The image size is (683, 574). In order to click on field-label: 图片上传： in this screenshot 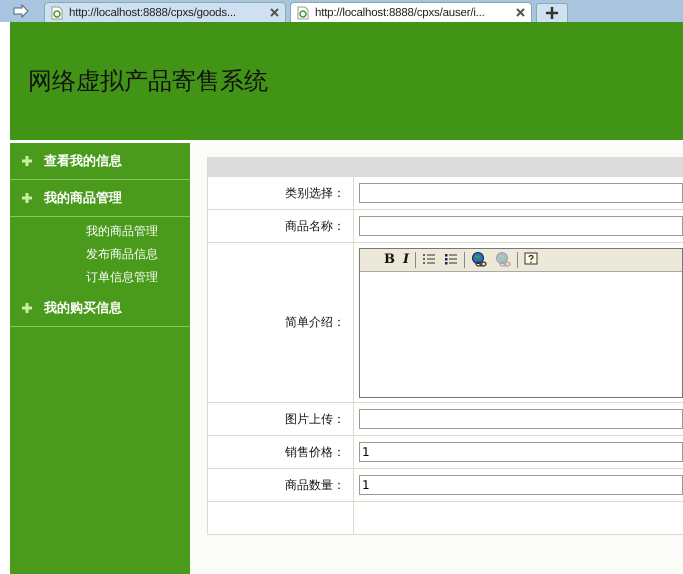, I will do `click(315, 419)`.